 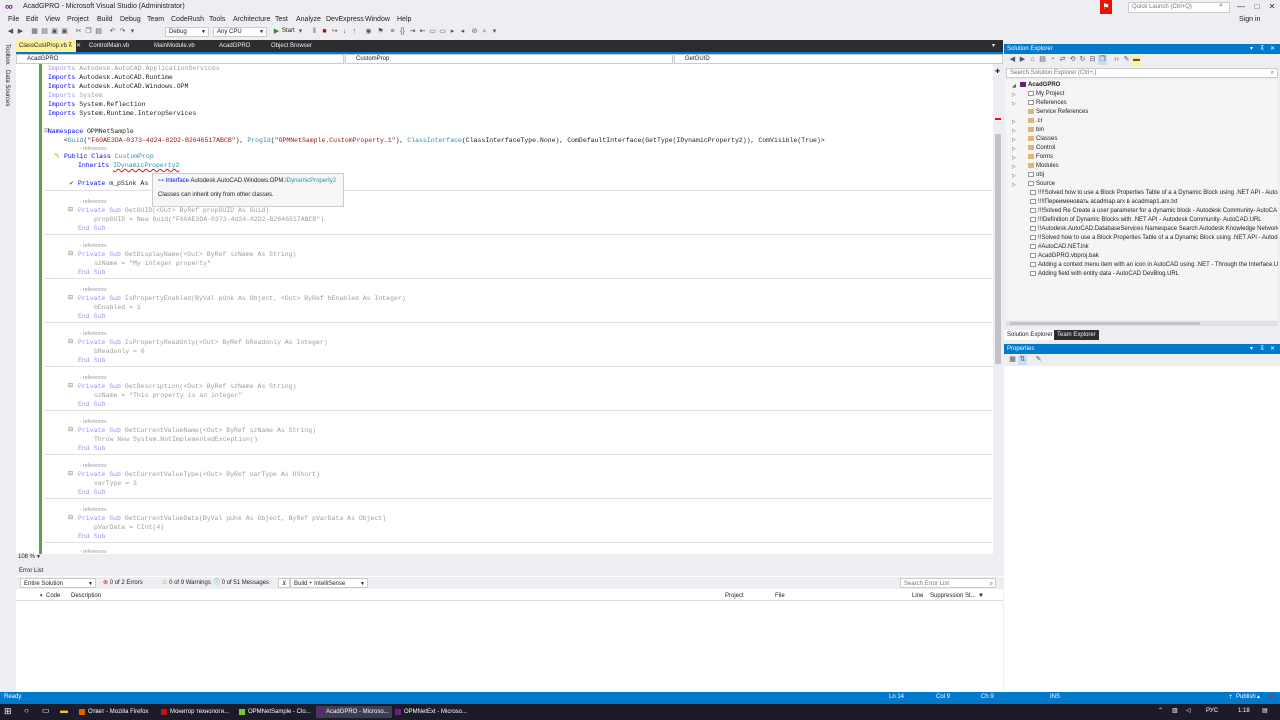 What do you see at coordinates (442, 32) in the screenshot?
I see `uncomment-icon: ▭` at bounding box center [442, 32].